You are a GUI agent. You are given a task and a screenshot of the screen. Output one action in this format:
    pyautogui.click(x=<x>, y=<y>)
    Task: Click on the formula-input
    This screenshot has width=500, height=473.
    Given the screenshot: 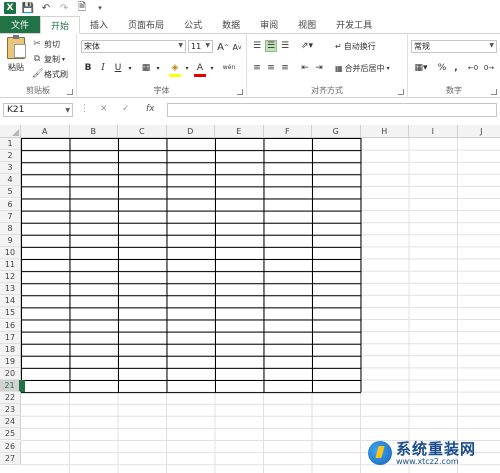 What is the action you would take?
    pyautogui.click(x=332, y=110)
    